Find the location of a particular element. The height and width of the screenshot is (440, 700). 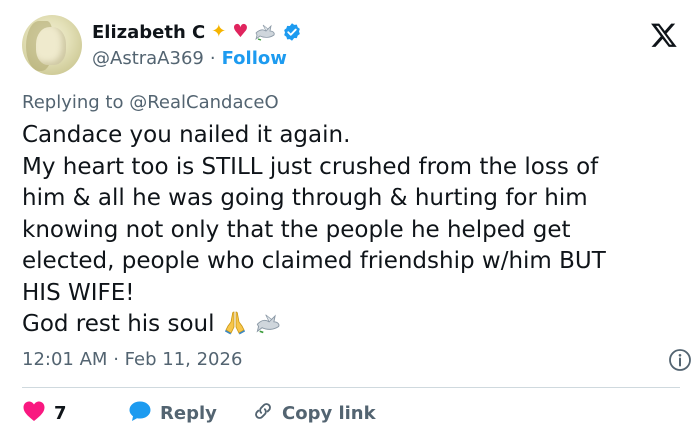

author-handle-row: @AstraA369 · Follow is located at coordinates (189, 58).